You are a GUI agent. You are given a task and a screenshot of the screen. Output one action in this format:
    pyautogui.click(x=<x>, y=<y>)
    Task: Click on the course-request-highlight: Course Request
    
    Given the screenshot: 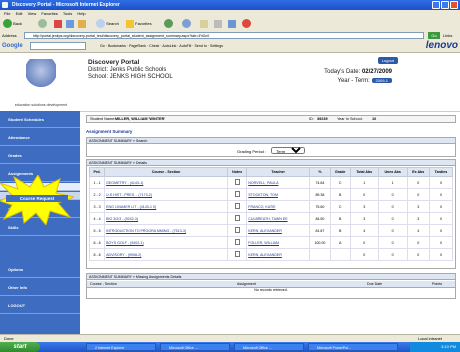 What is the action you would take?
    pyautogui.click(x=37, y=200)
    